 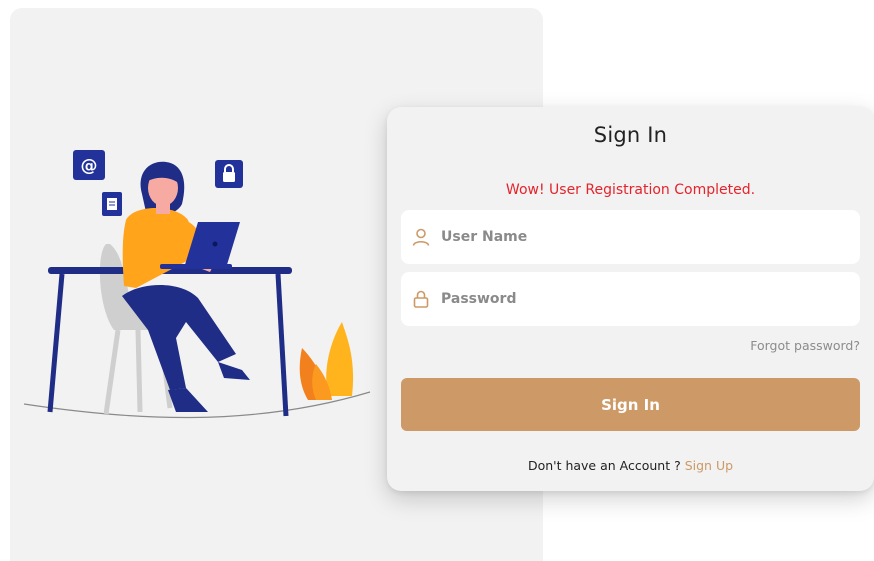 What do you see at coordinates (229, 174) in the screenshot?
I see `padlock-icon` at bounding box center [229, 174].